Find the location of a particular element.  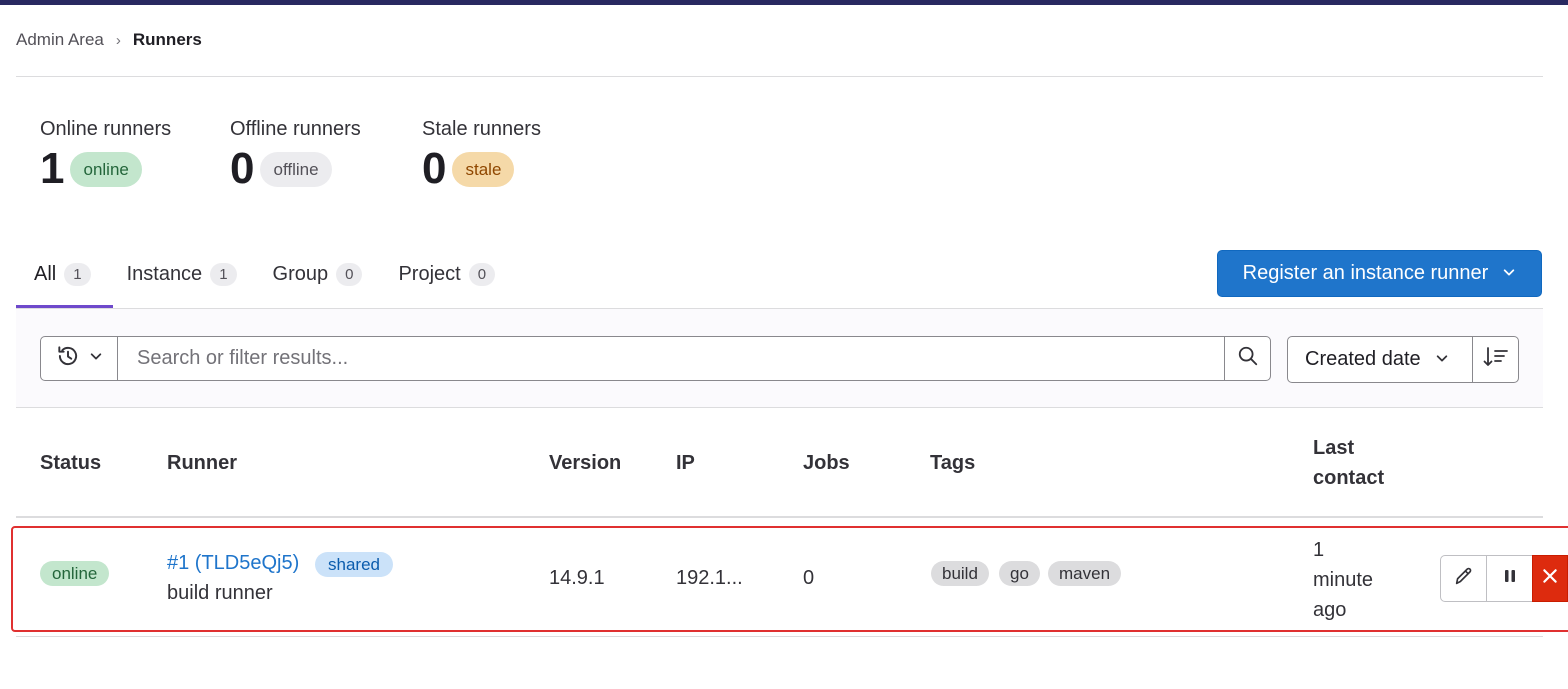

last-contact: 1 minute ago is located at coordinates (1343, 580).